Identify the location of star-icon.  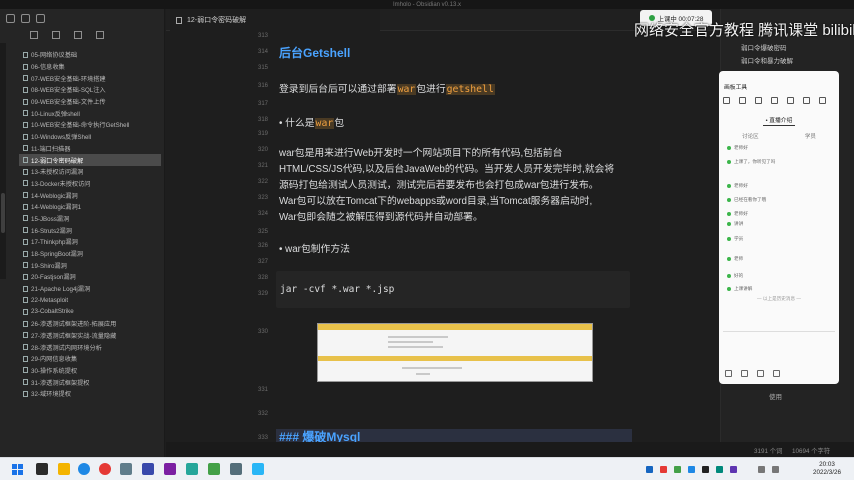
(40, 18).